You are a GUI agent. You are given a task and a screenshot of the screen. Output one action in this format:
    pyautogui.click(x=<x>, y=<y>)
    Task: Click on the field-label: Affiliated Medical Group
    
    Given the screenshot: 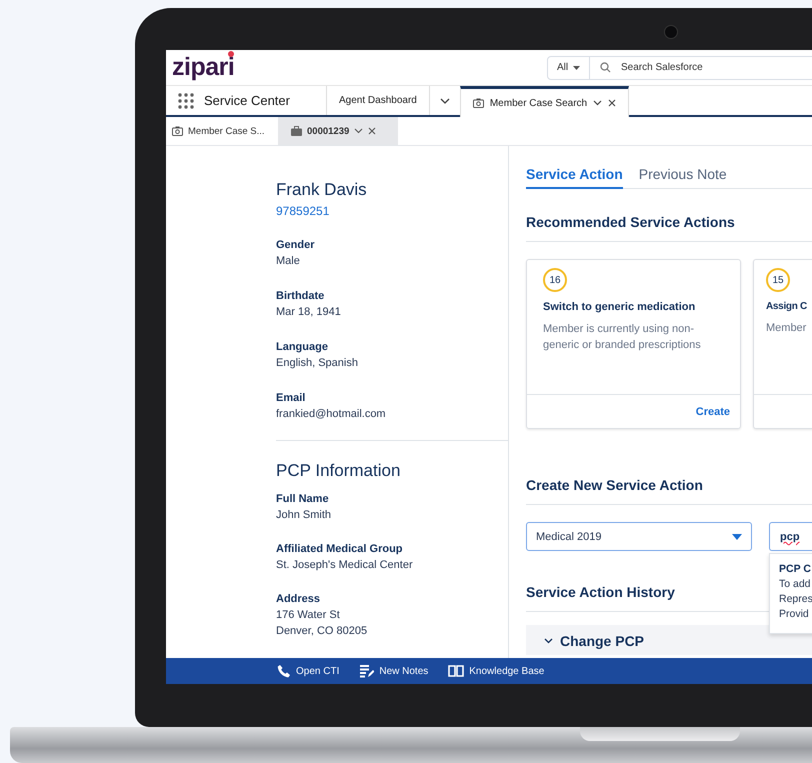 What is the action you would take?
    pyautogui.click(x=340, y=549)
    